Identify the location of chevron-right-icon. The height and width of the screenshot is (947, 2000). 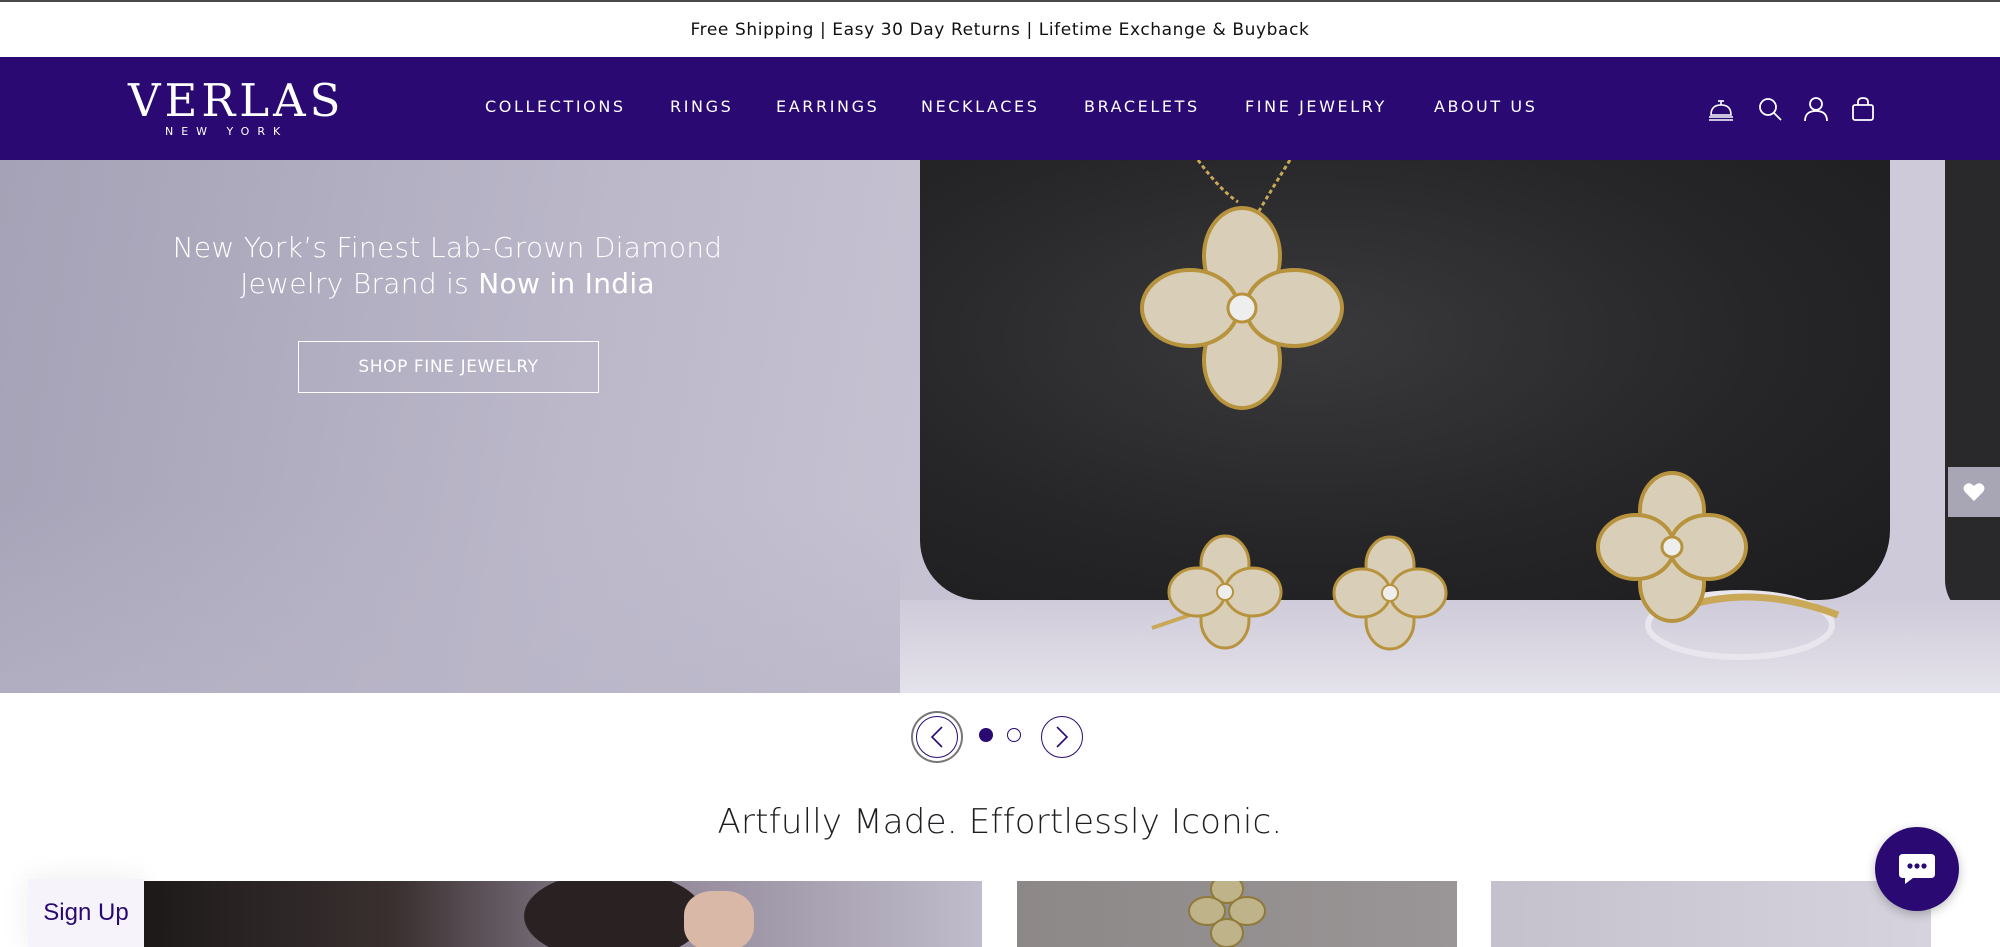
(1062, 737).